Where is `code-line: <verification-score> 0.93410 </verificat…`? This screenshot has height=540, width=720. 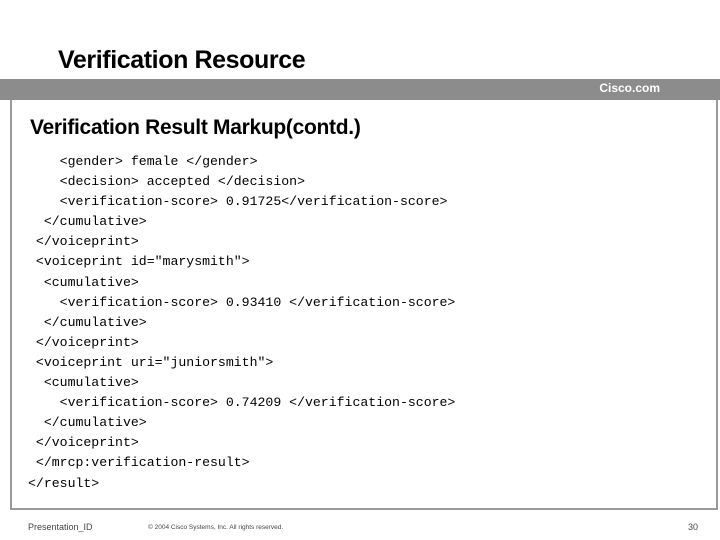
code-line: <verification-score> 0.93410 </verificat… is located at coordinates (242, 302).